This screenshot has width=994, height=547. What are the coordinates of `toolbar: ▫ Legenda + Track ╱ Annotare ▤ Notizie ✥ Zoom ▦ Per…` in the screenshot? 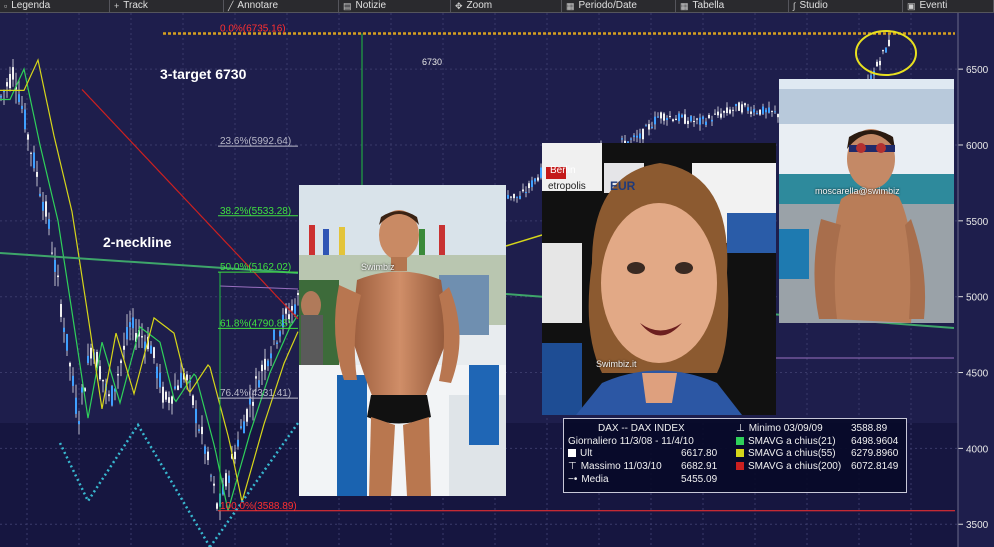 It's located at (497, 6).